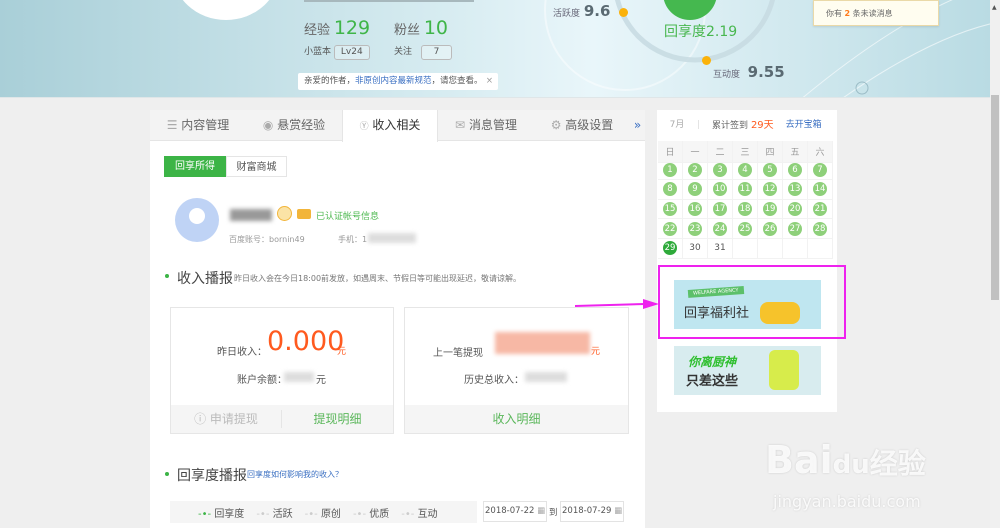  I want to click on calendar-day: 30, so click(695, 248).